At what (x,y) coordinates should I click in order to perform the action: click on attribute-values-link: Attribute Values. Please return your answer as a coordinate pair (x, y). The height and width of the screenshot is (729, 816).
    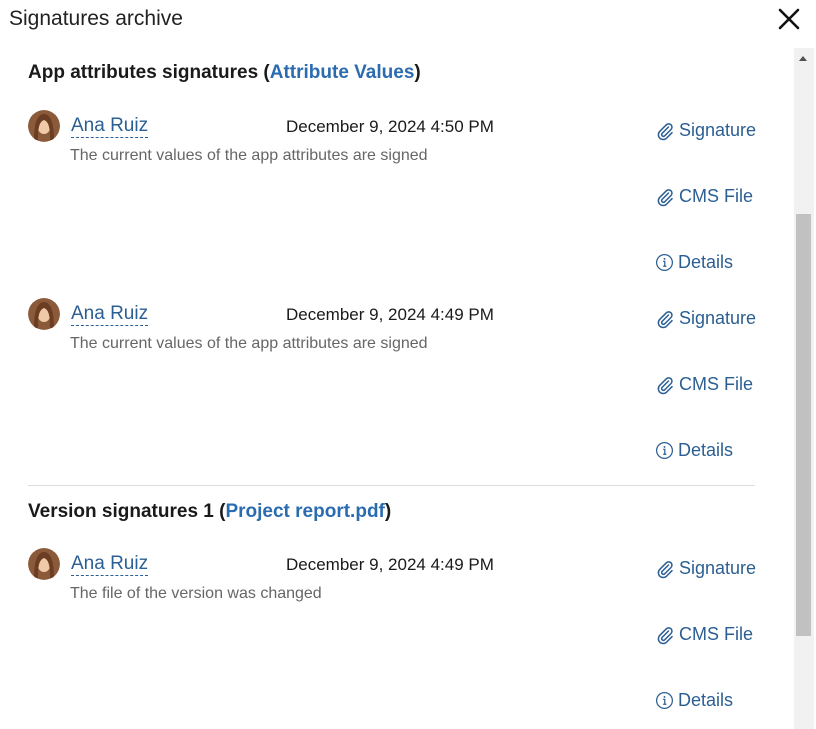
    Looking at the image, I should click on (342, 72).